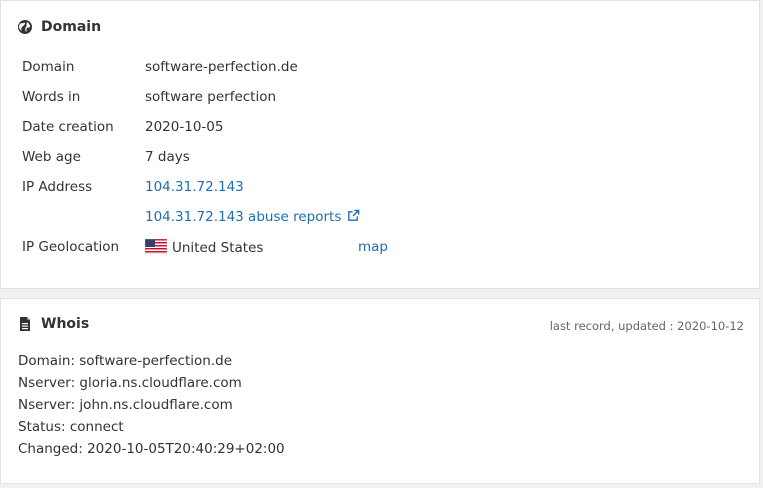  I want to click on geolocation-label: IP Geolocation, so click(71, 247).